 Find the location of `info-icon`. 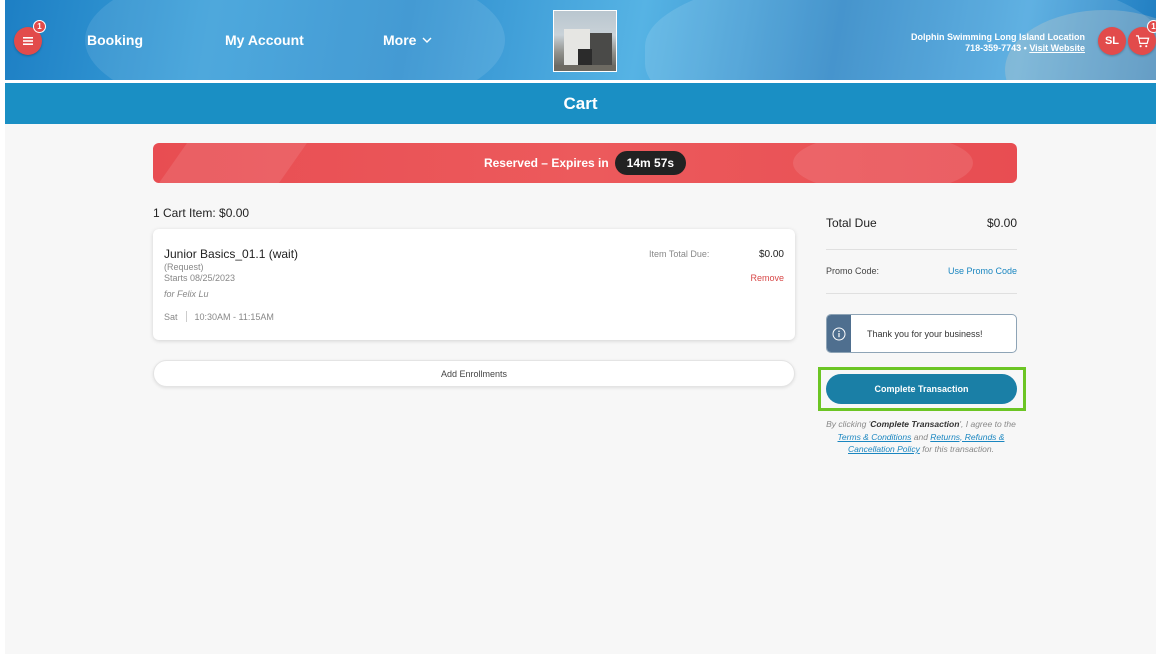

info-icon is located at coordinates (839, 333).